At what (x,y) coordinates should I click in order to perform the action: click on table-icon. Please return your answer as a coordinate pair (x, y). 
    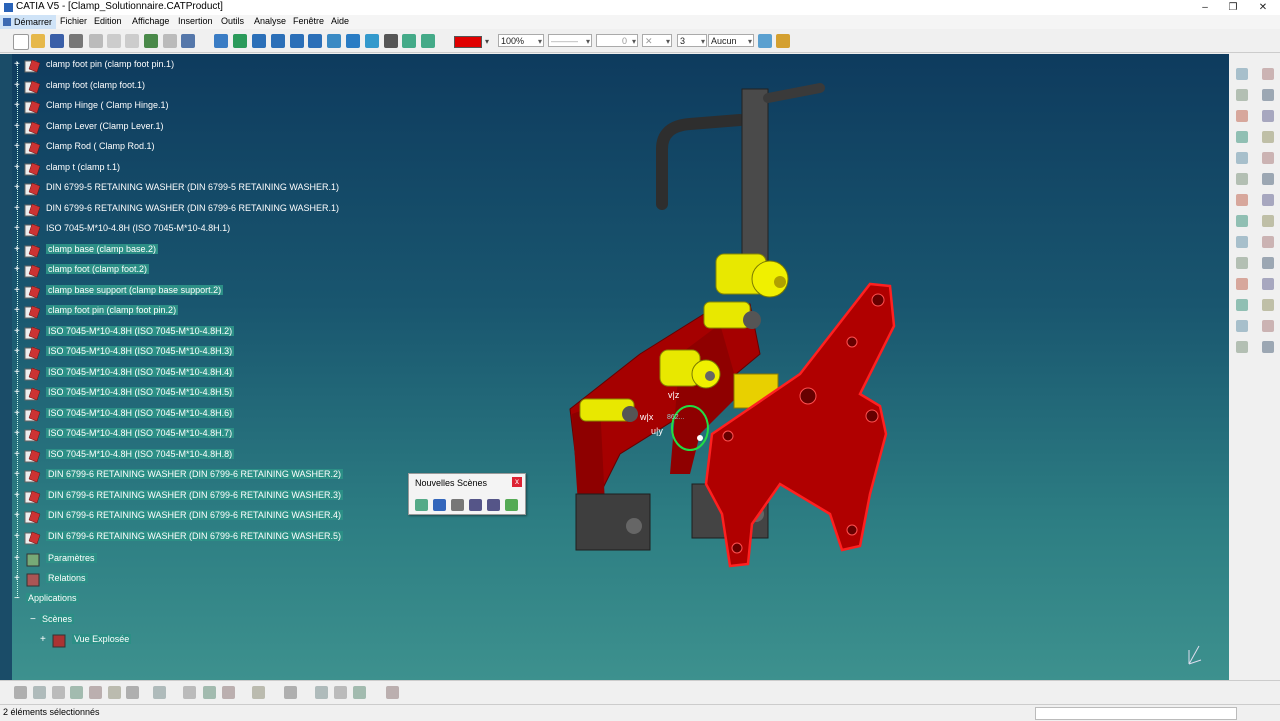
    Looking at the image, I should click on (58, 692).